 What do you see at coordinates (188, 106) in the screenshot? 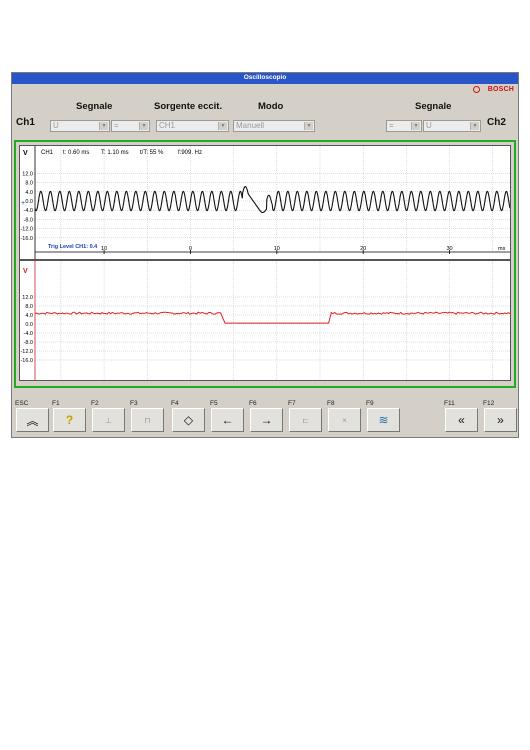
I see `source-header: Sorgente eccit.` at bounding box center [188, 106].